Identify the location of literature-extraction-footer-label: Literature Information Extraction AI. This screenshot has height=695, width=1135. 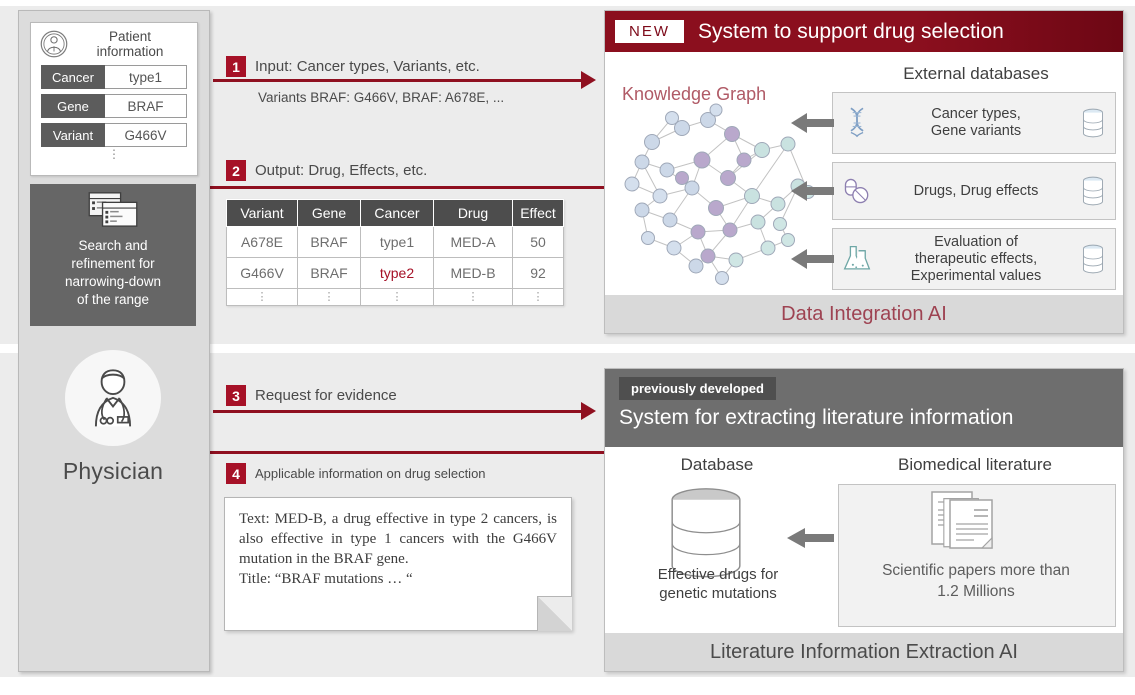
(864, 651).